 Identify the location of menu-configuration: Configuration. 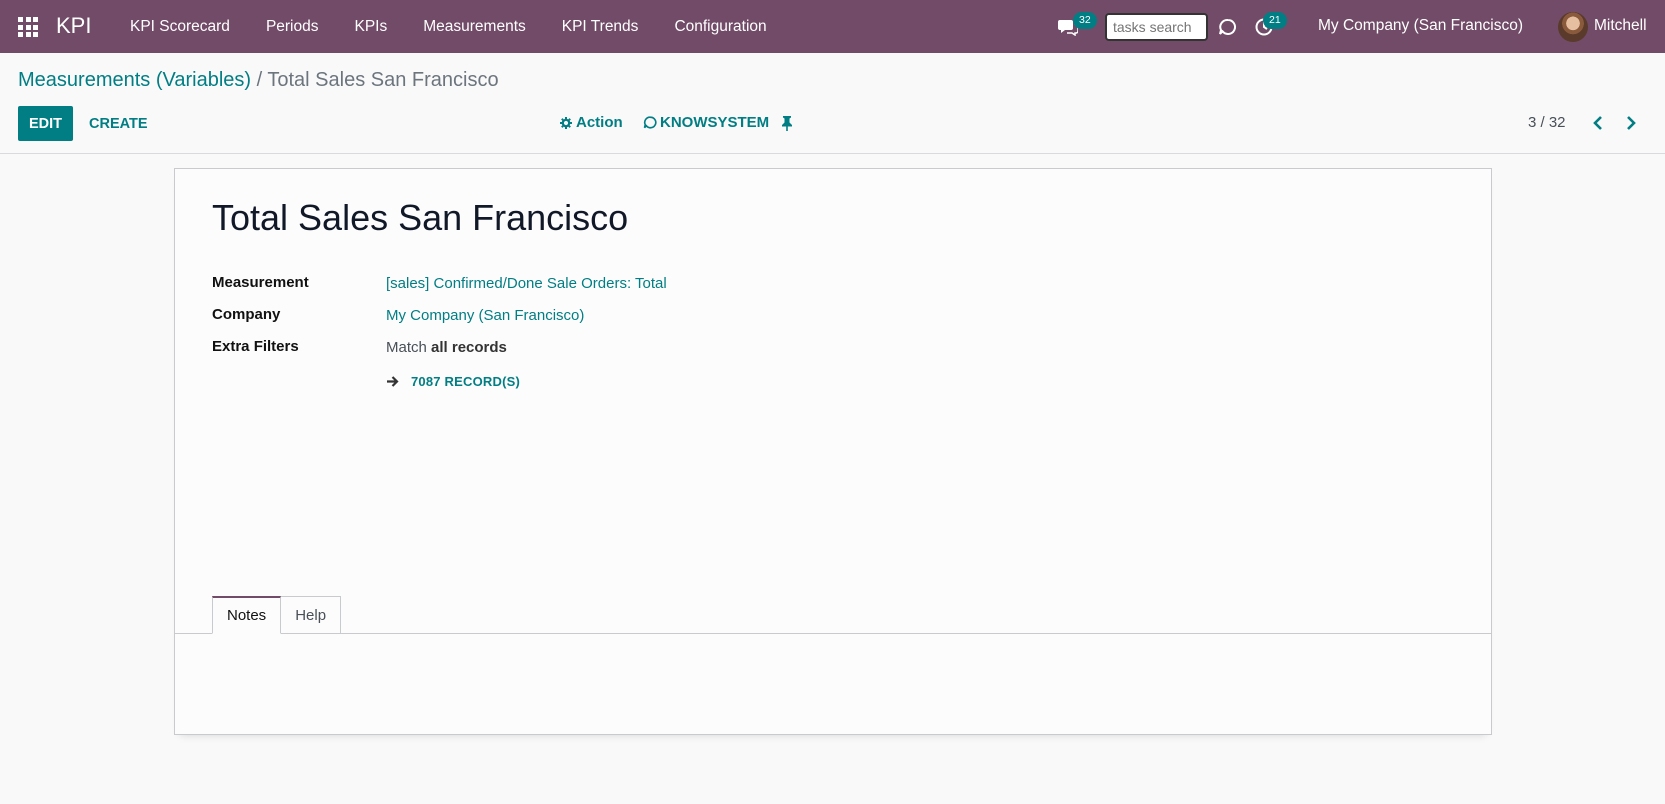
(720, 27).